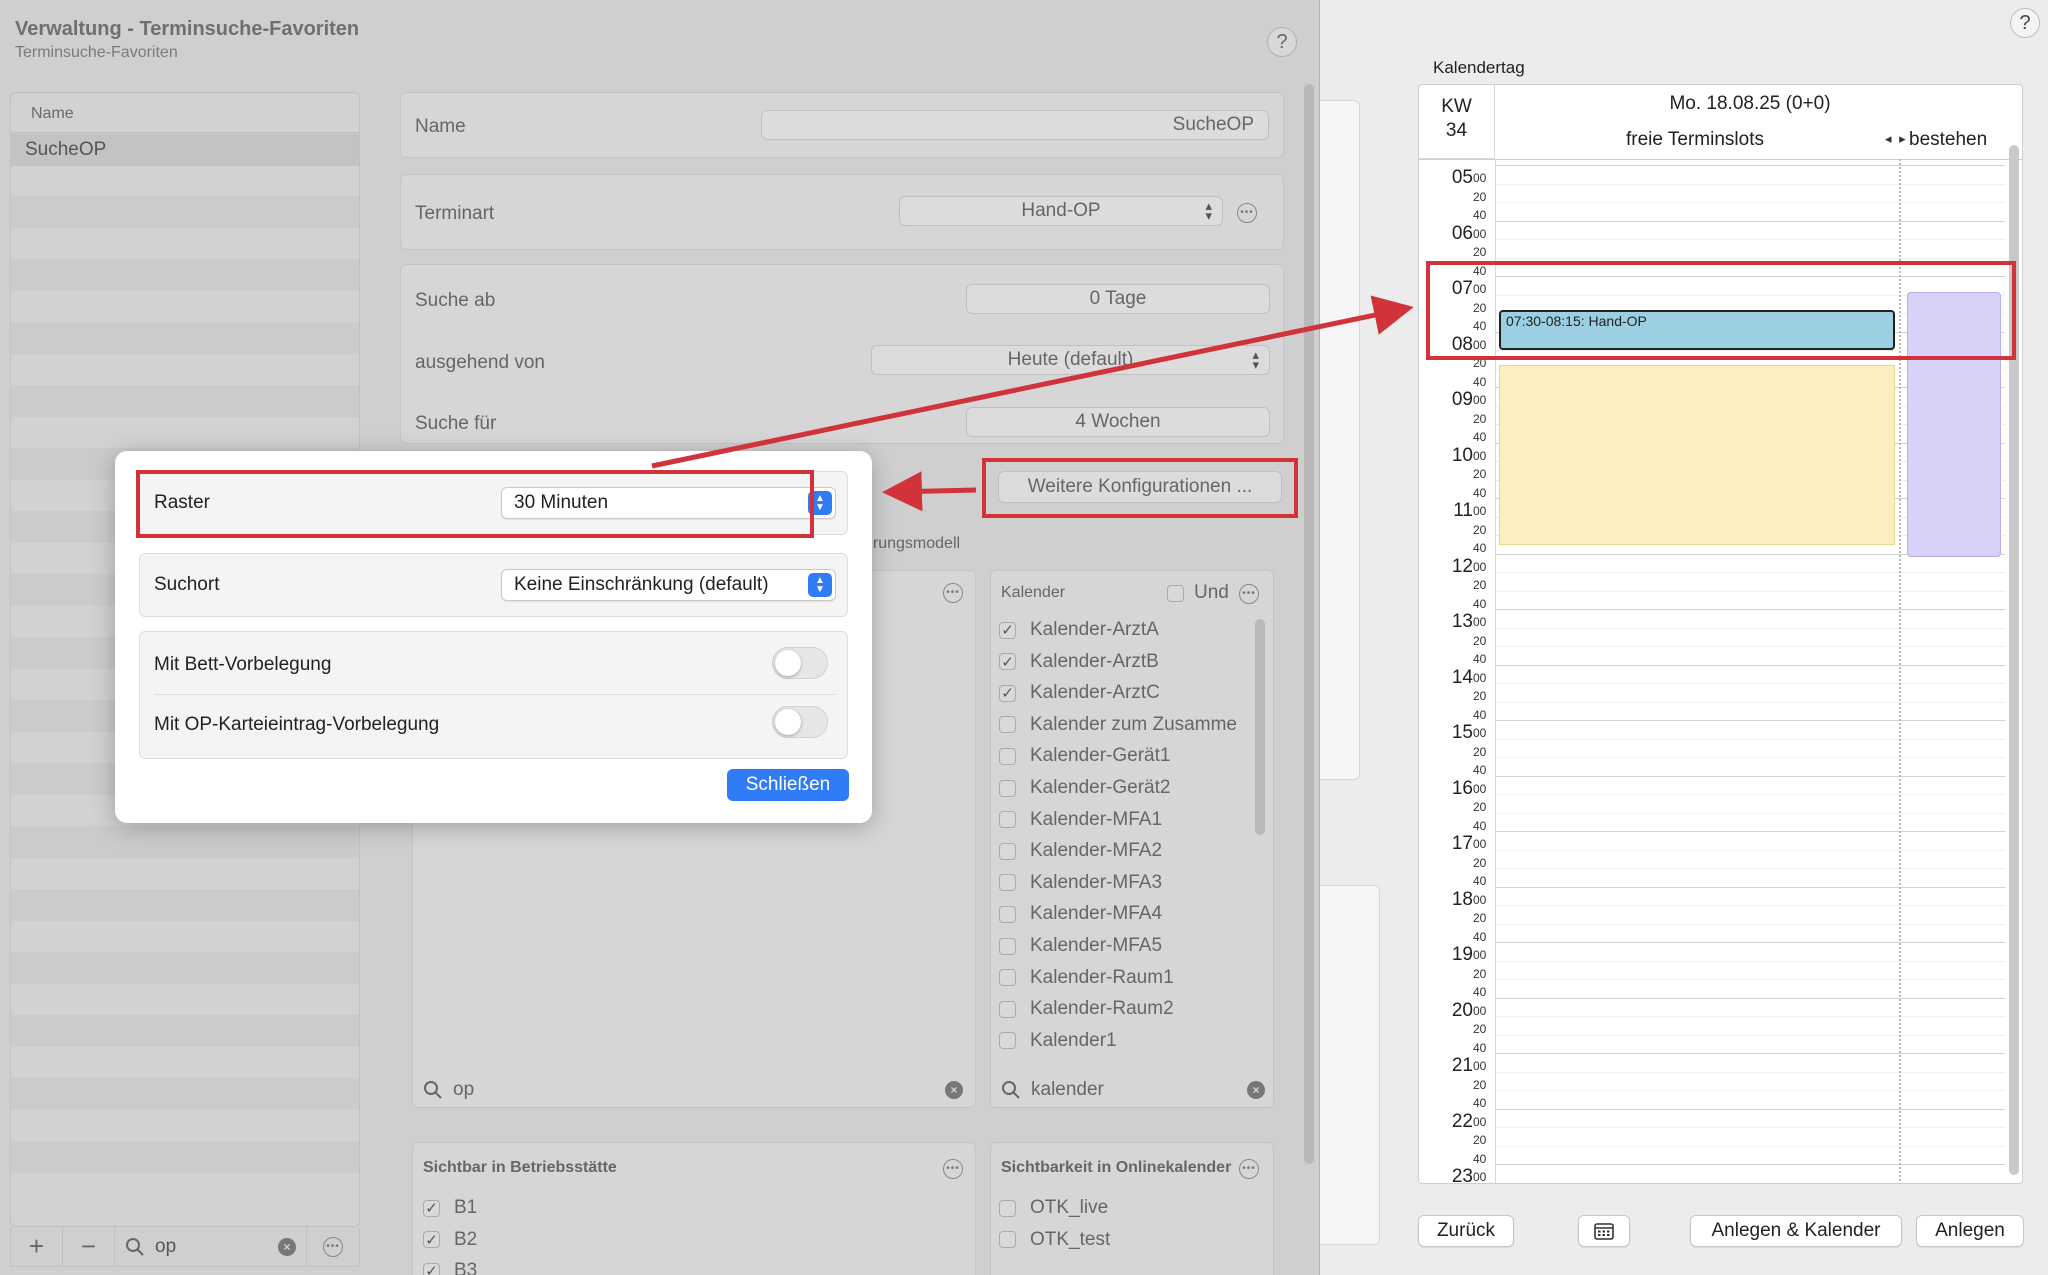 The image size is (2048, 1275). I want to click on arrow-to-raster, so click(929, 491).